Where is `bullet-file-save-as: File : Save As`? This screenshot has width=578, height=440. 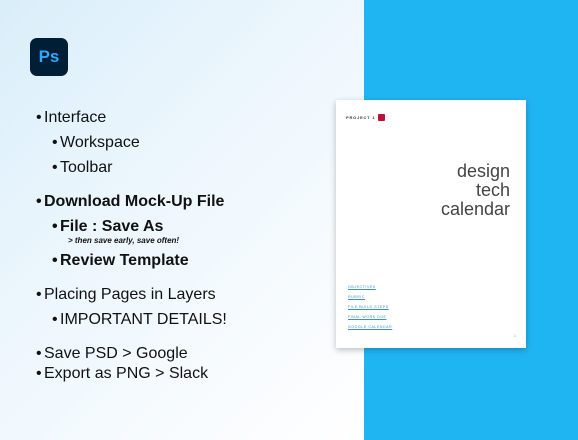 bullet-file-save-as: File : Save As is located at coordinates (204, 227).